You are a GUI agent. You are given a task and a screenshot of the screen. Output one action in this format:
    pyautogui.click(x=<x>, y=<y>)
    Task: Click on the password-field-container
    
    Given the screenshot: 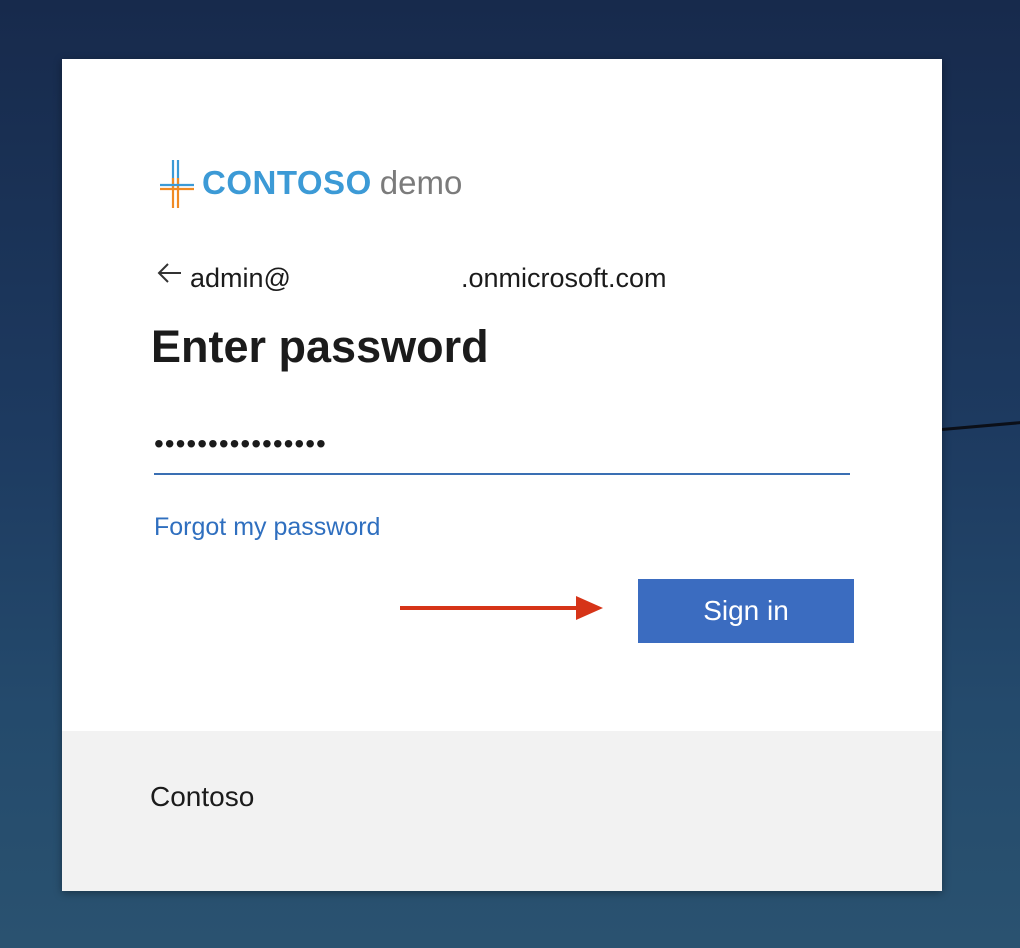 What is the action you would take?
    pyautogui.click(x=502, y=446)
    